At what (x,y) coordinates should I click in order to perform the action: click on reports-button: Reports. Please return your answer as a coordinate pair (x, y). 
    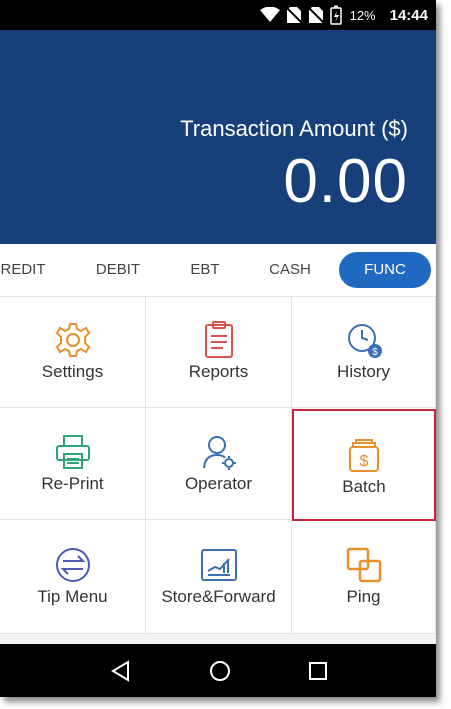
    Looking at the image, I should click on (219, 352).